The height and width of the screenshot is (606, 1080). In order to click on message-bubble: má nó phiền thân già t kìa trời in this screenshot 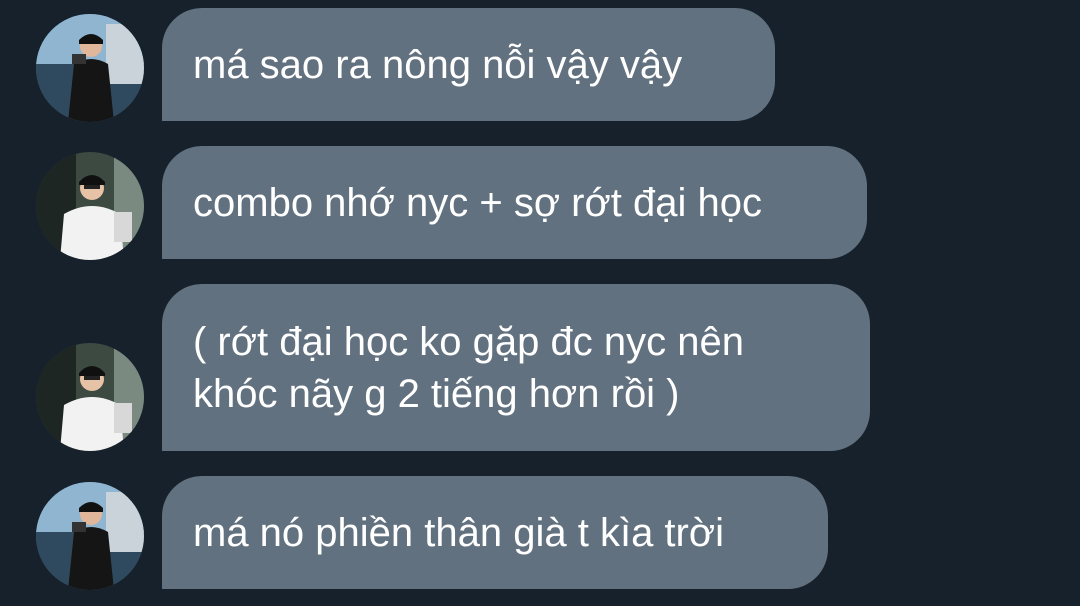, I will do `click(495, 532)`.